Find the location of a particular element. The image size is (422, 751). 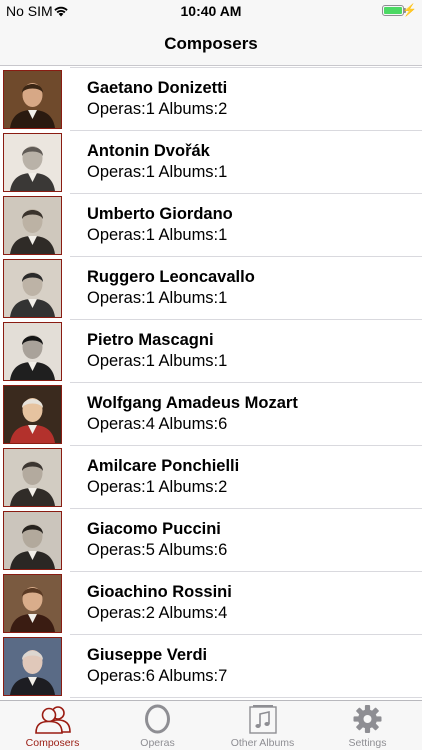

battery-icon is located at coordinates (393, 10).